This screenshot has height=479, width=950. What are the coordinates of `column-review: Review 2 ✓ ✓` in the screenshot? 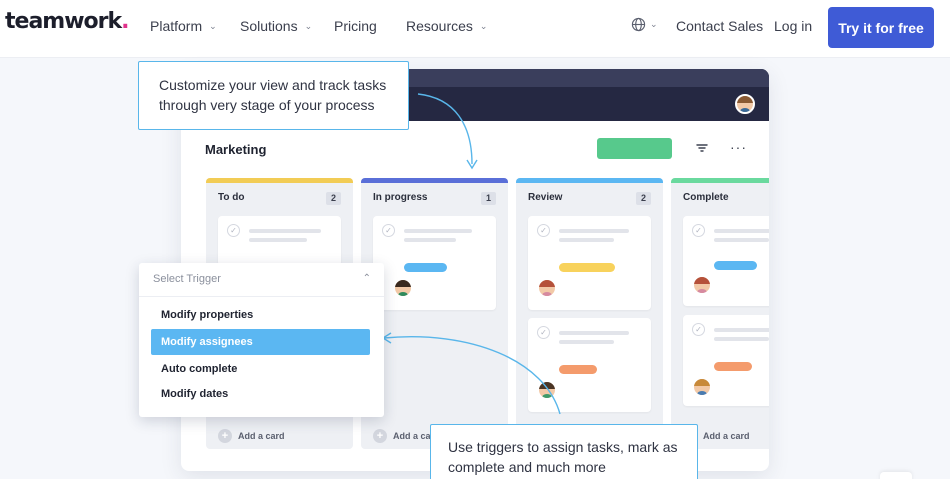 It's located at (589, 313).